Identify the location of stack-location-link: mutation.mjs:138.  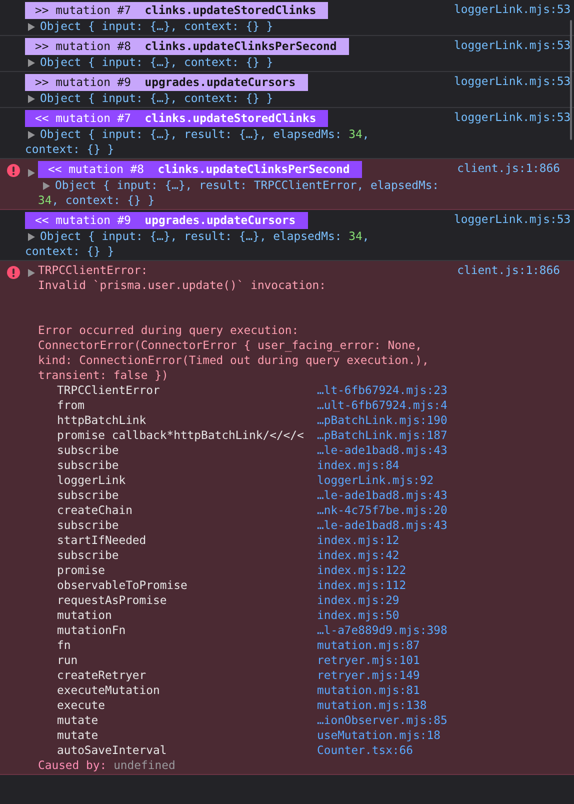
(382, 705).